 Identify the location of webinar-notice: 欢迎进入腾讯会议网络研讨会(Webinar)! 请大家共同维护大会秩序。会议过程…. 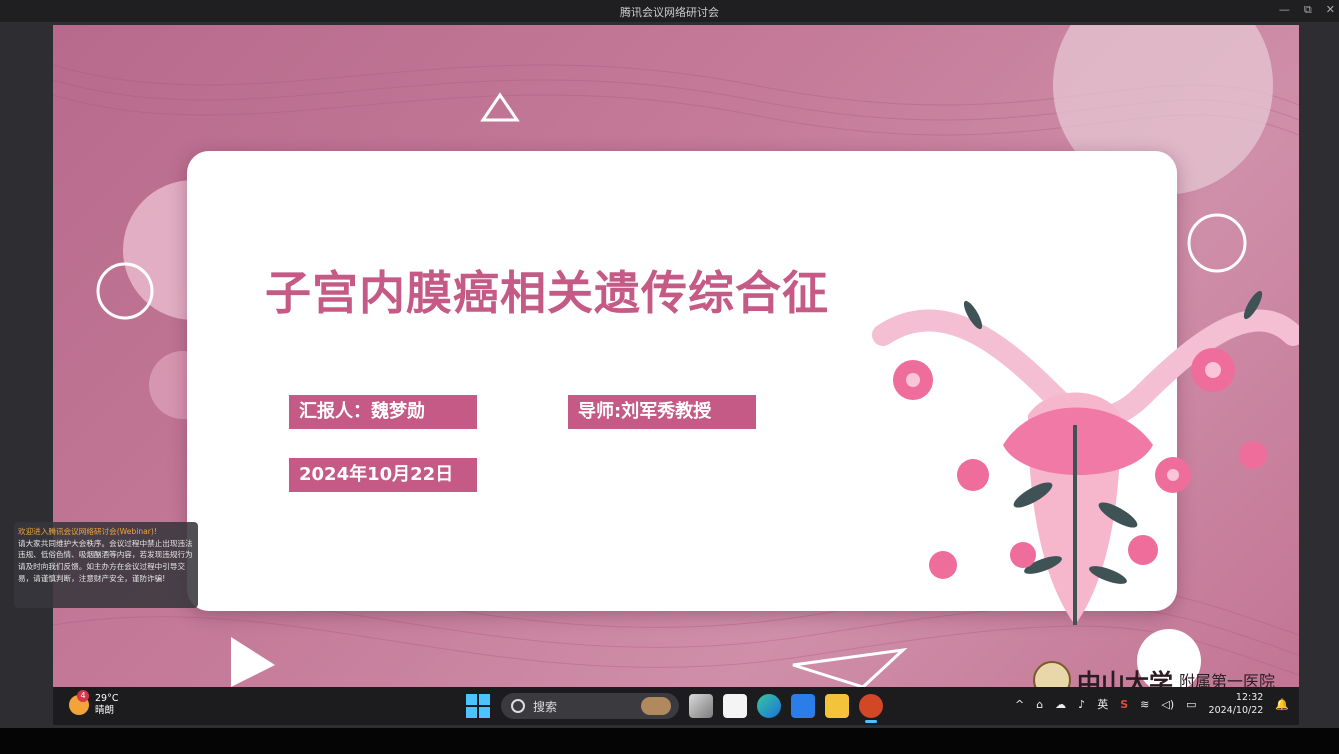
(106, 565).